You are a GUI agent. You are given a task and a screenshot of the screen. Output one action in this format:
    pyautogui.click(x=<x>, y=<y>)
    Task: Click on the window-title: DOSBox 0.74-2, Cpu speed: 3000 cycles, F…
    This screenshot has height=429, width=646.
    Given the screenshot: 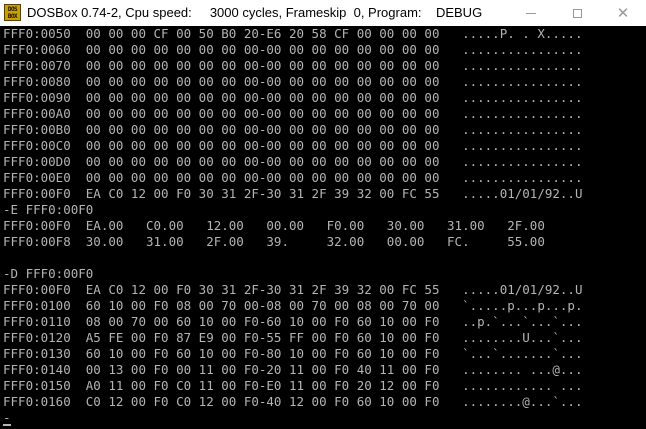 What is the action you would take?
    pyautogui.click(x=255, y=12)
    